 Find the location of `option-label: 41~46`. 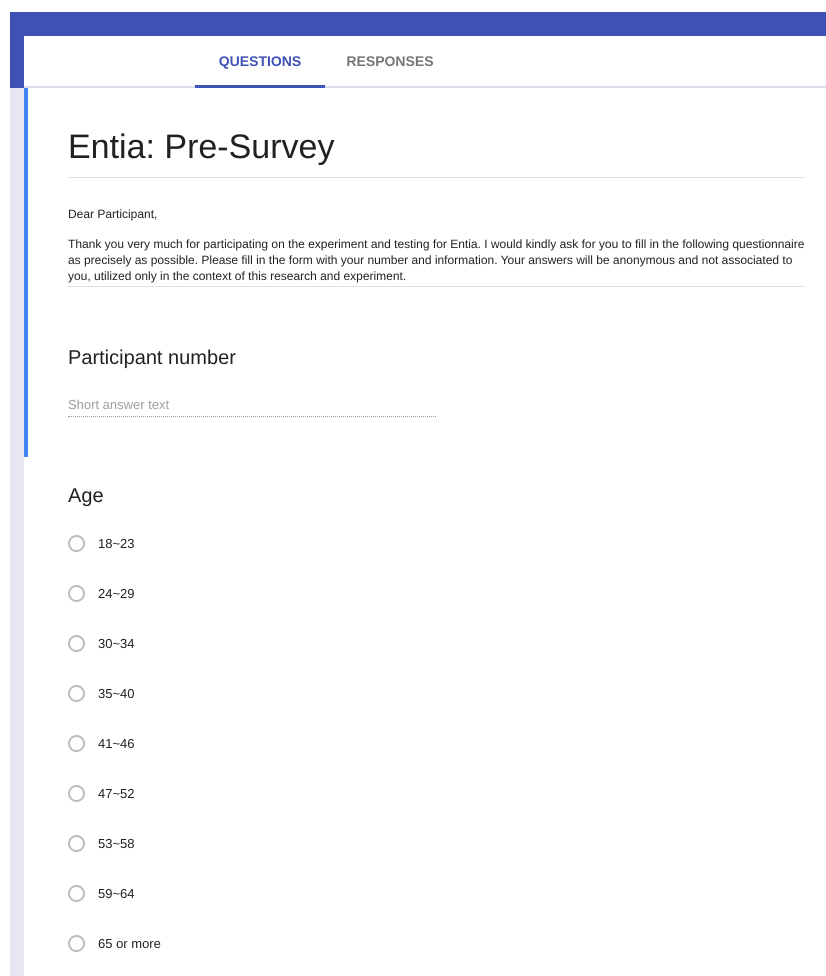

option-label: 41~46 is located at coordinates (116, 743).